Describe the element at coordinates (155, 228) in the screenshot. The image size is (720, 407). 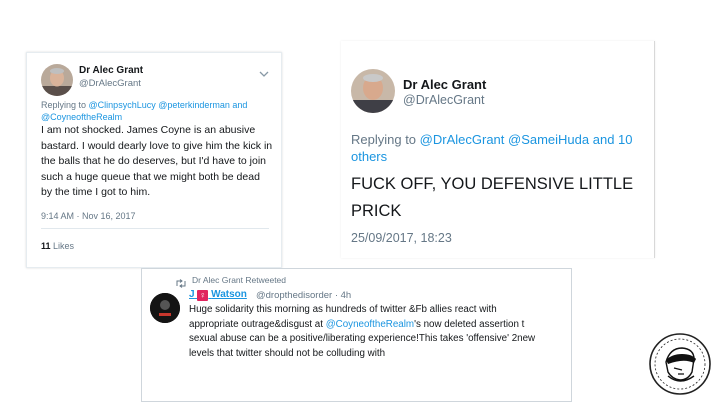
I see `divider` at that location.